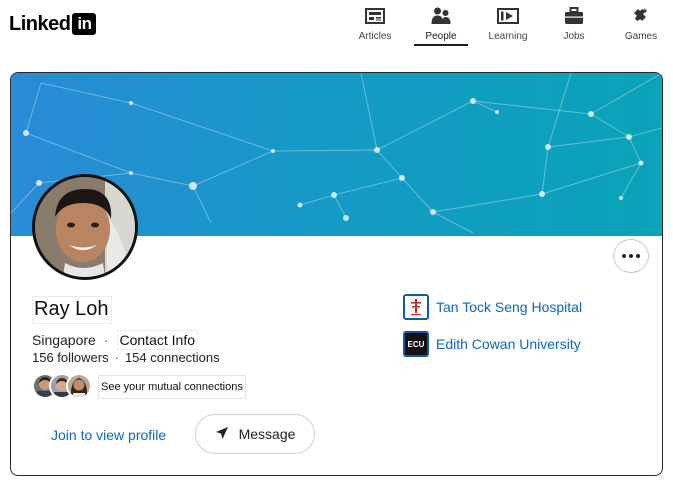  I want to click on contact-info-link: Contact Info, so click(157, 340).